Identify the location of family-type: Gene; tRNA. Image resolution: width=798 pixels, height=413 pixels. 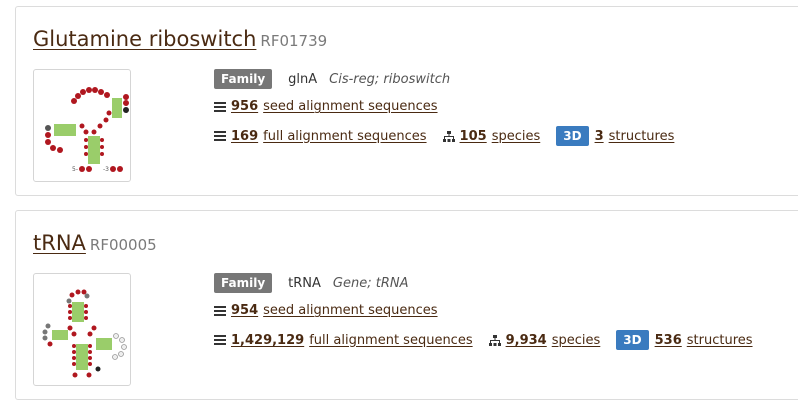
(370, 283).